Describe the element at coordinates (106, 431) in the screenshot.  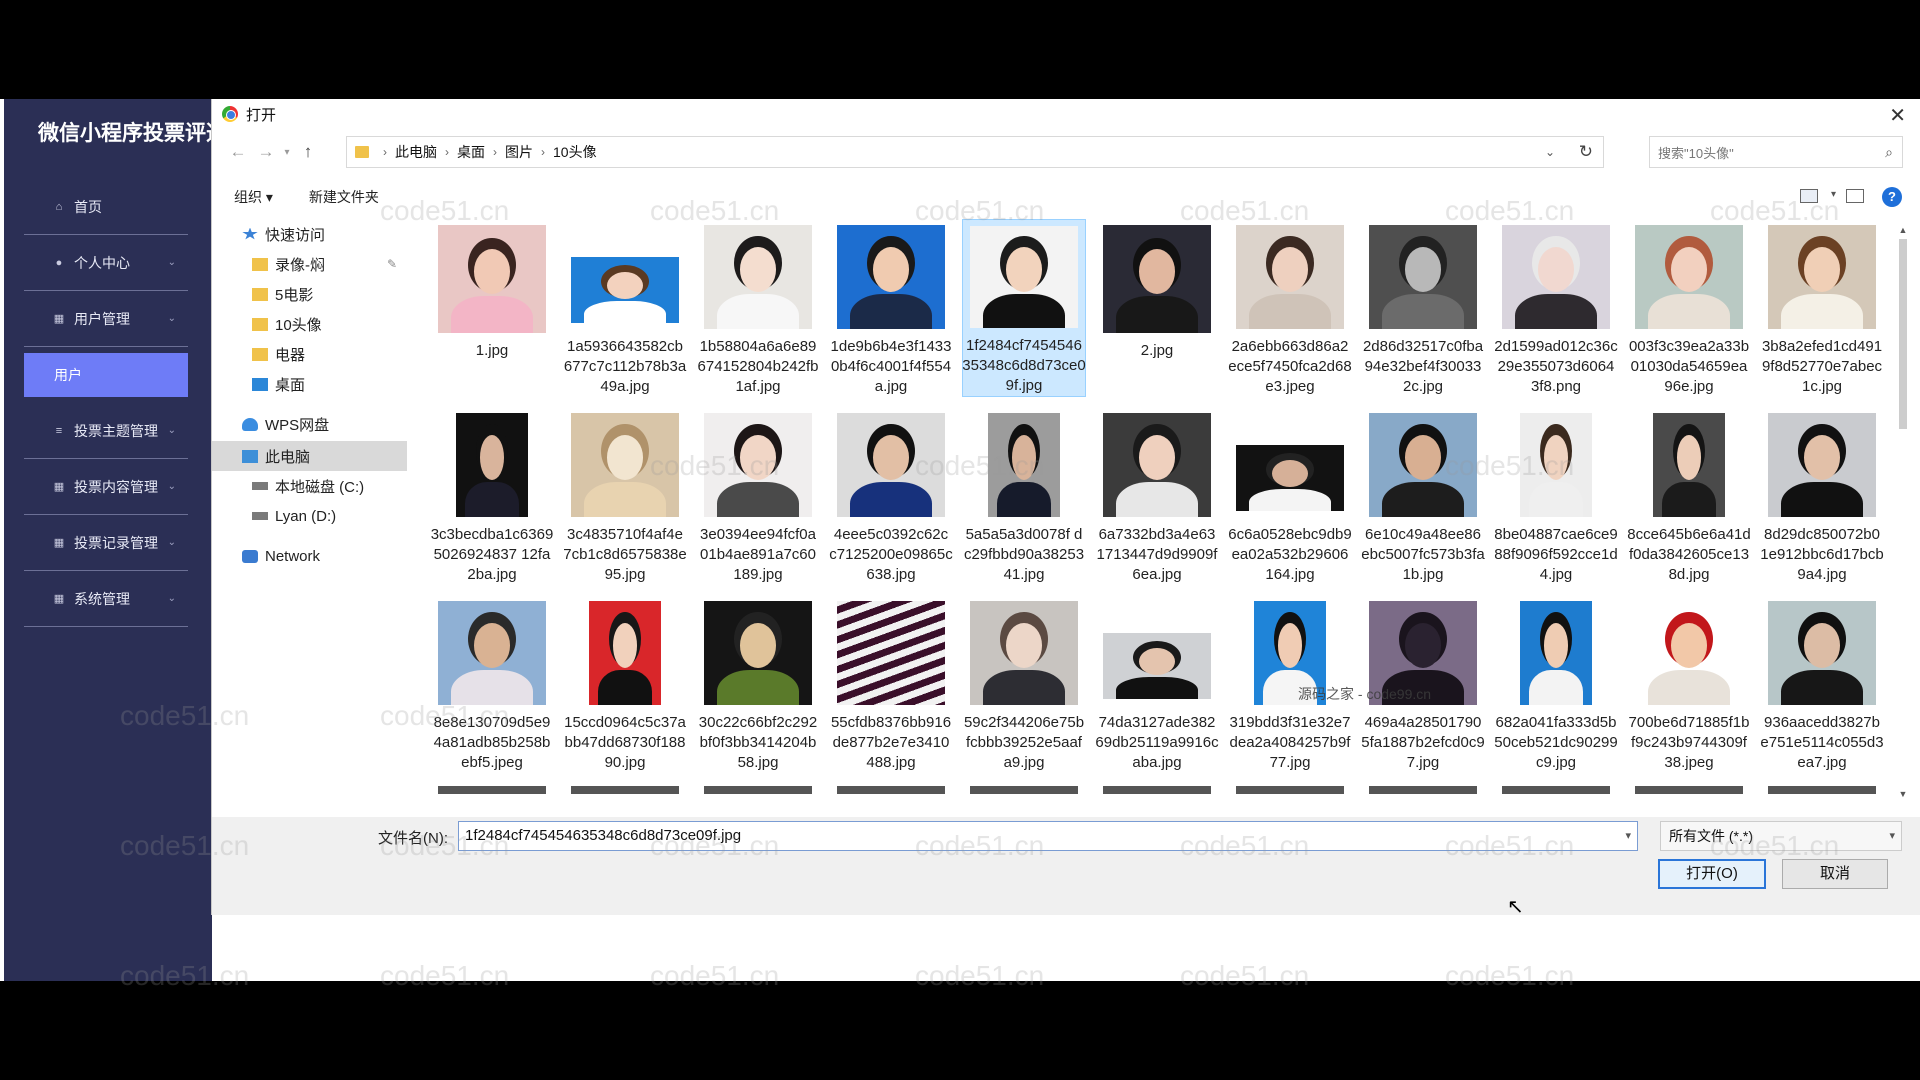
I see `admin-menu-item: ≡ 投票主题管理 ⌄` at that location.